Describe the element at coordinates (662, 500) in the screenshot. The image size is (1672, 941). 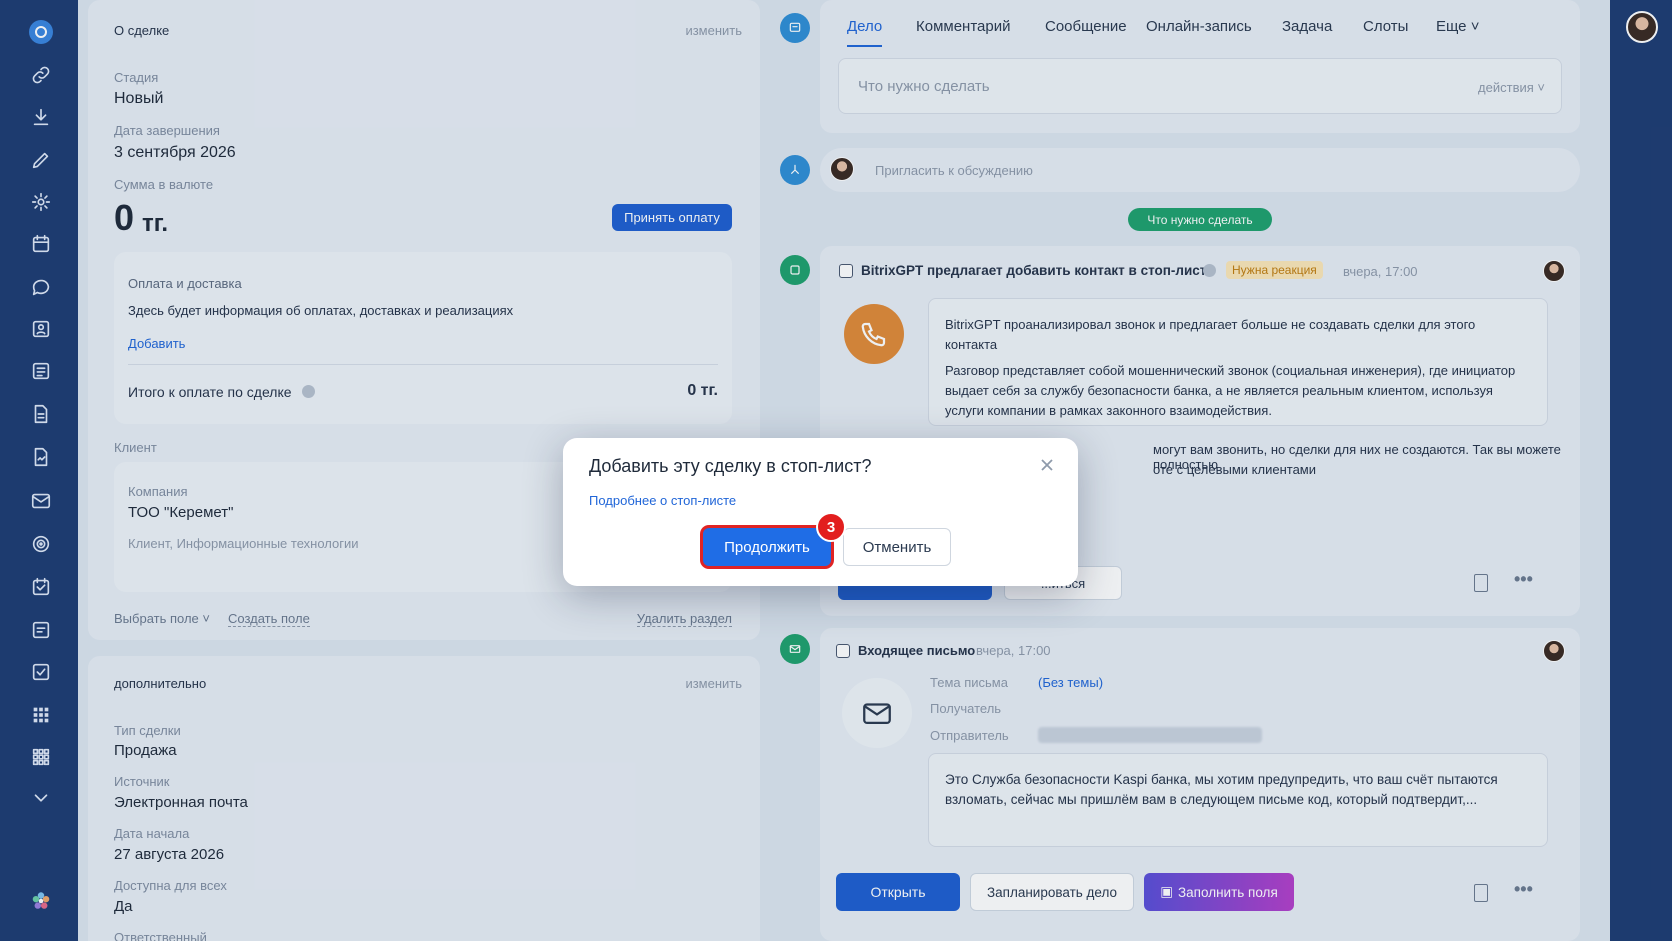
I see `about-stoplist-link: Подробнее о стоп-листе` at that location.